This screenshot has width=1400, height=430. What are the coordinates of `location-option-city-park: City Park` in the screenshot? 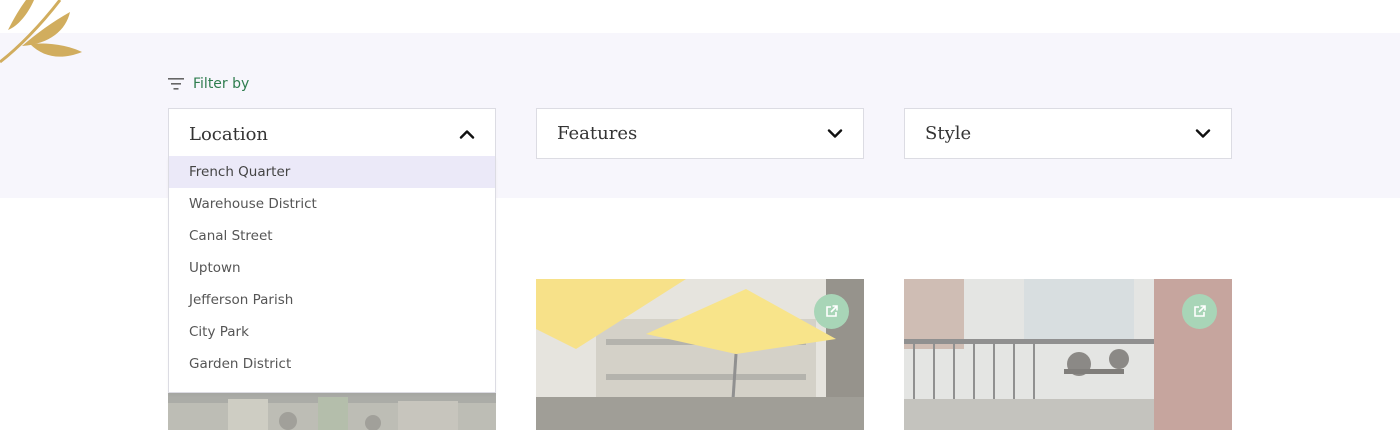 It's located at (332, 332).